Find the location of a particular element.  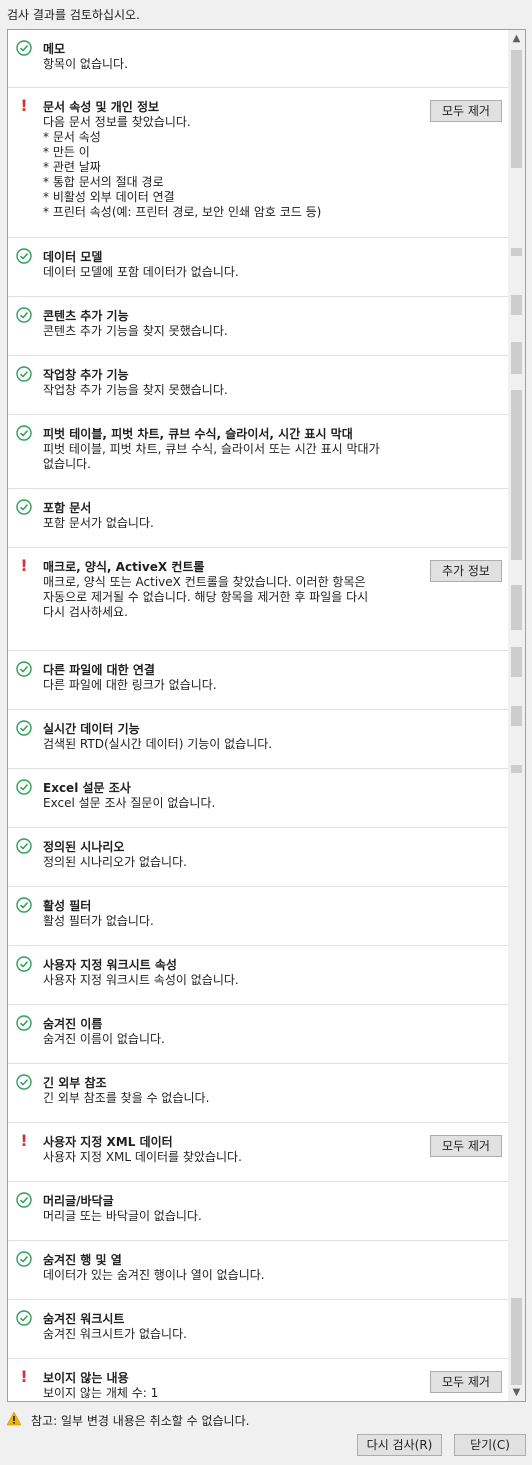

result-item: 데이터 모델 데이터 모델에 포함 데이터가 없습니다. is located at coordinates (259, 267).